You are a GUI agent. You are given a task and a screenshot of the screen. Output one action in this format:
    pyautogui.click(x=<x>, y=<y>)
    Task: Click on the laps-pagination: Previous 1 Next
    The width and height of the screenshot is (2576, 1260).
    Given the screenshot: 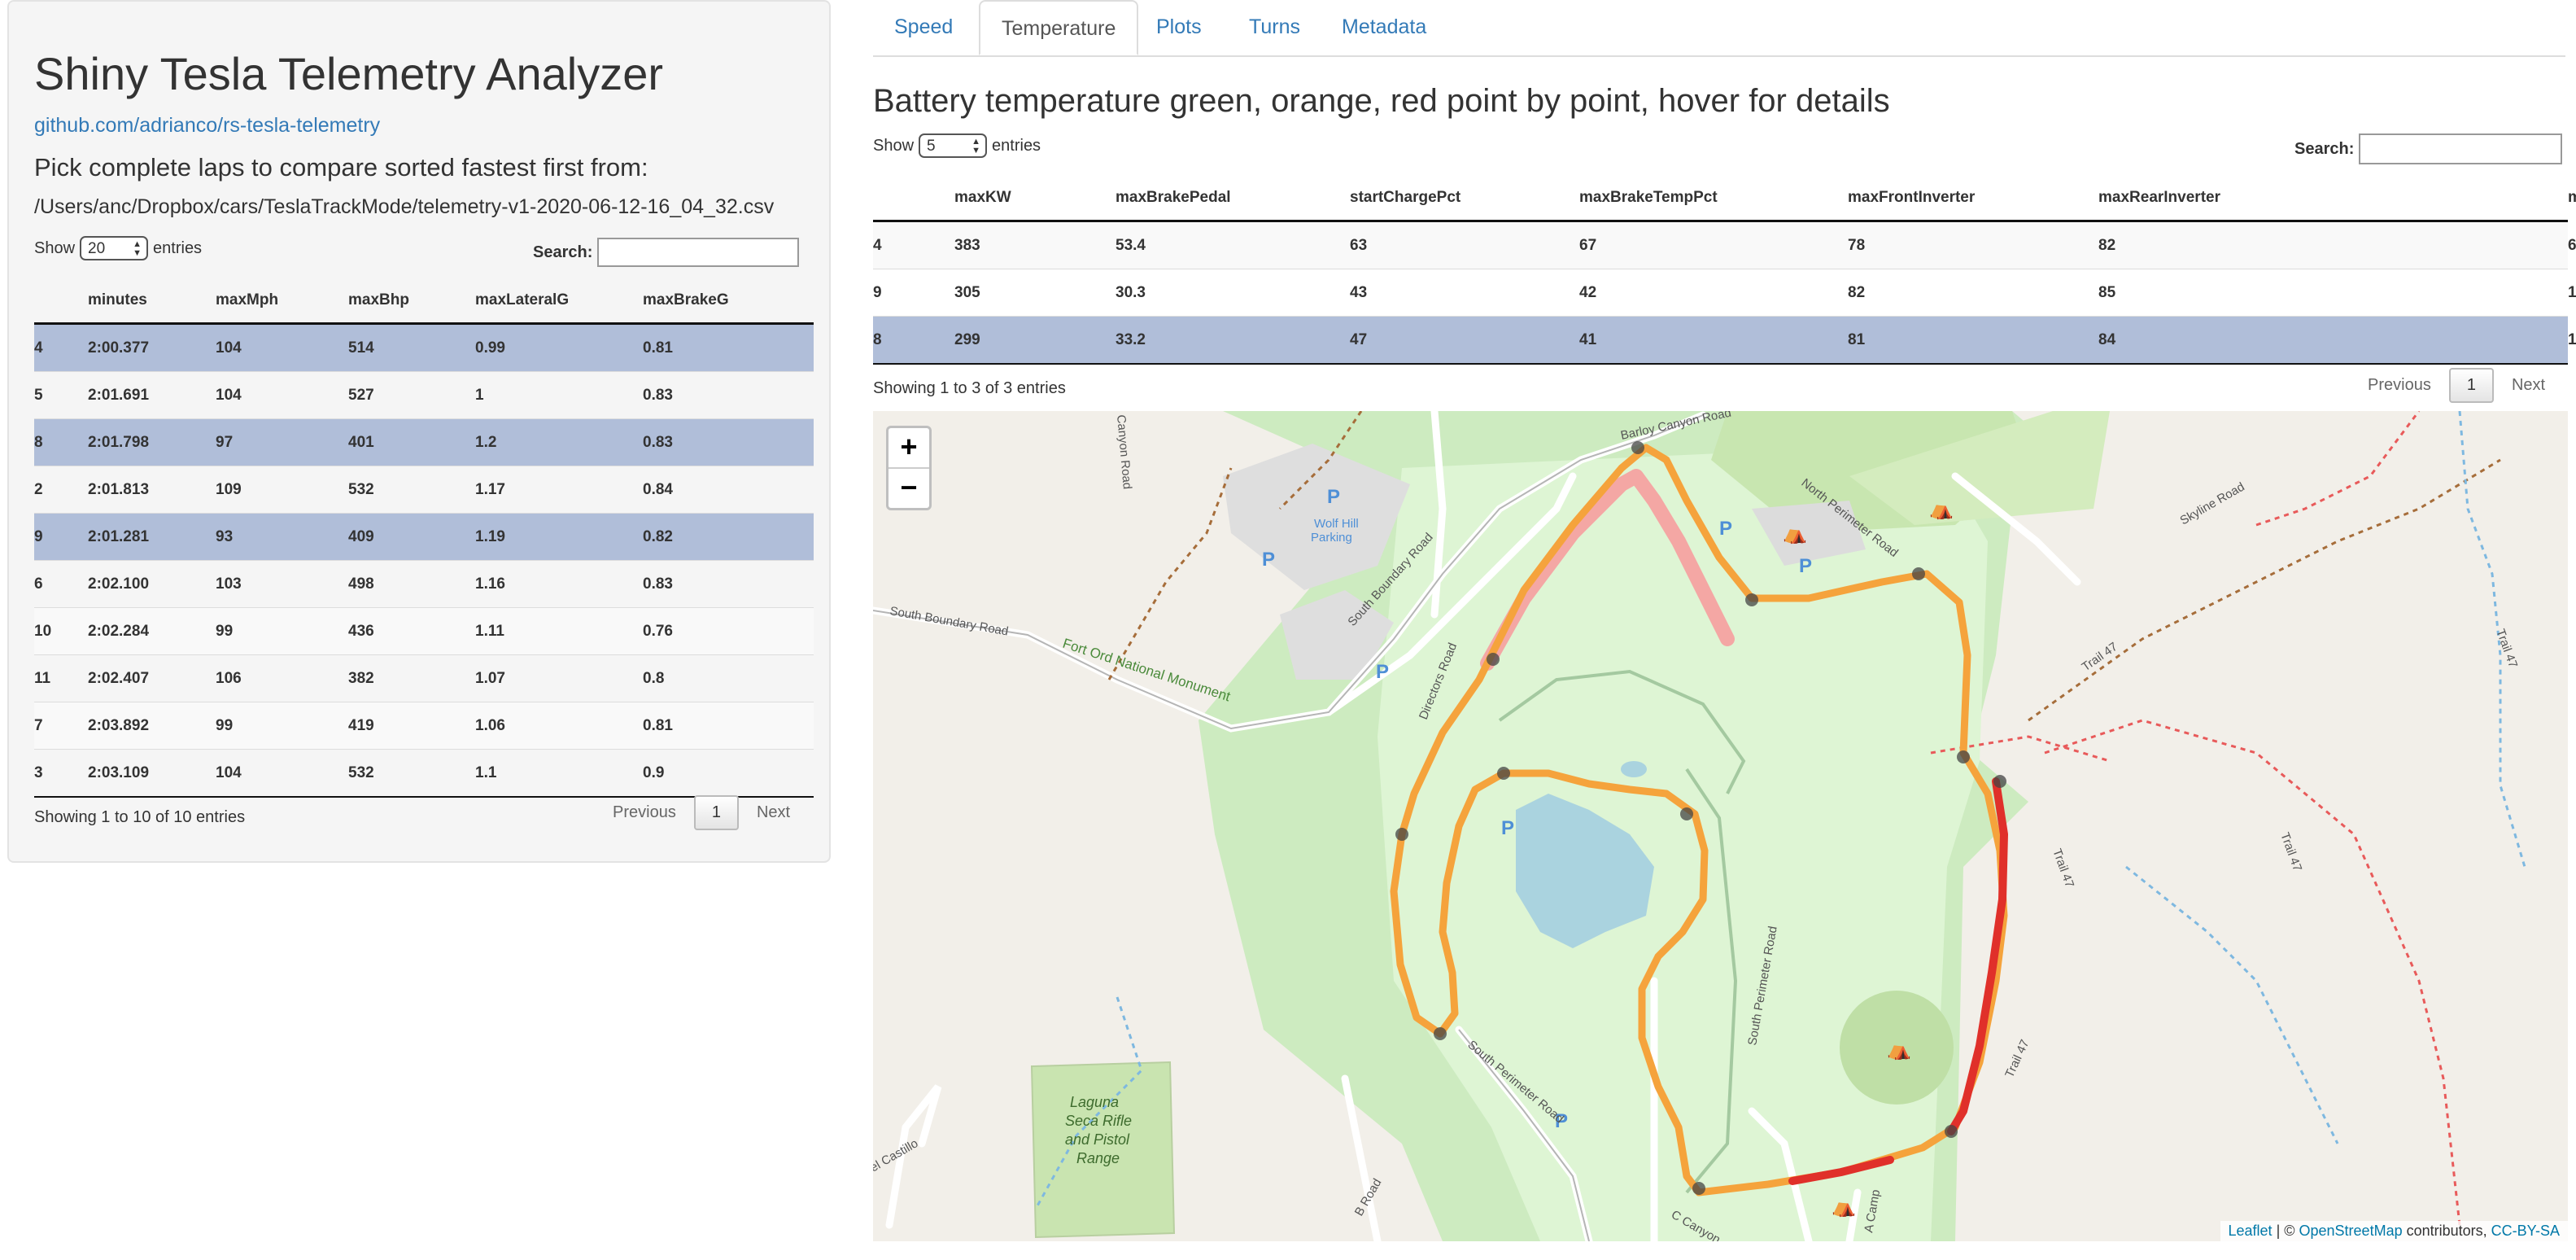 What is the action you would take?
    pyautogui.click(x=701, y=812)
    